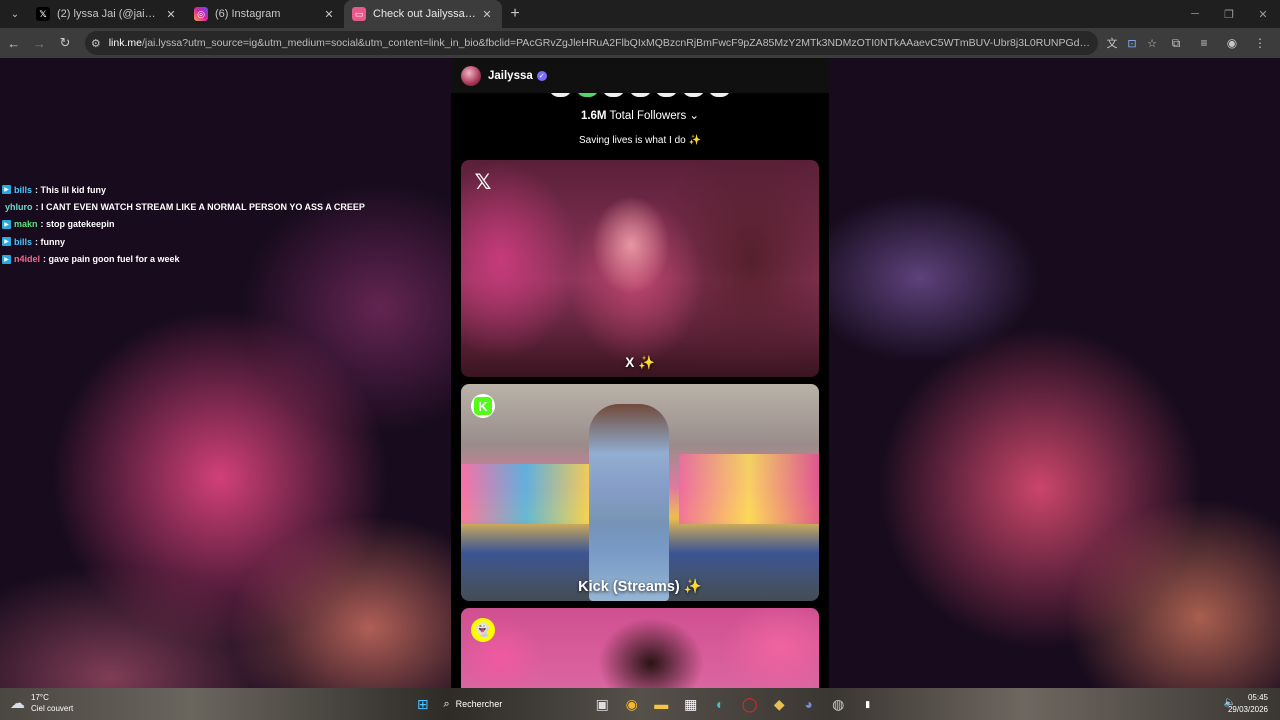 The width and height of the screenshot is (1280, 720). I want to click on chat-username: n4idel, so click(27, 259).